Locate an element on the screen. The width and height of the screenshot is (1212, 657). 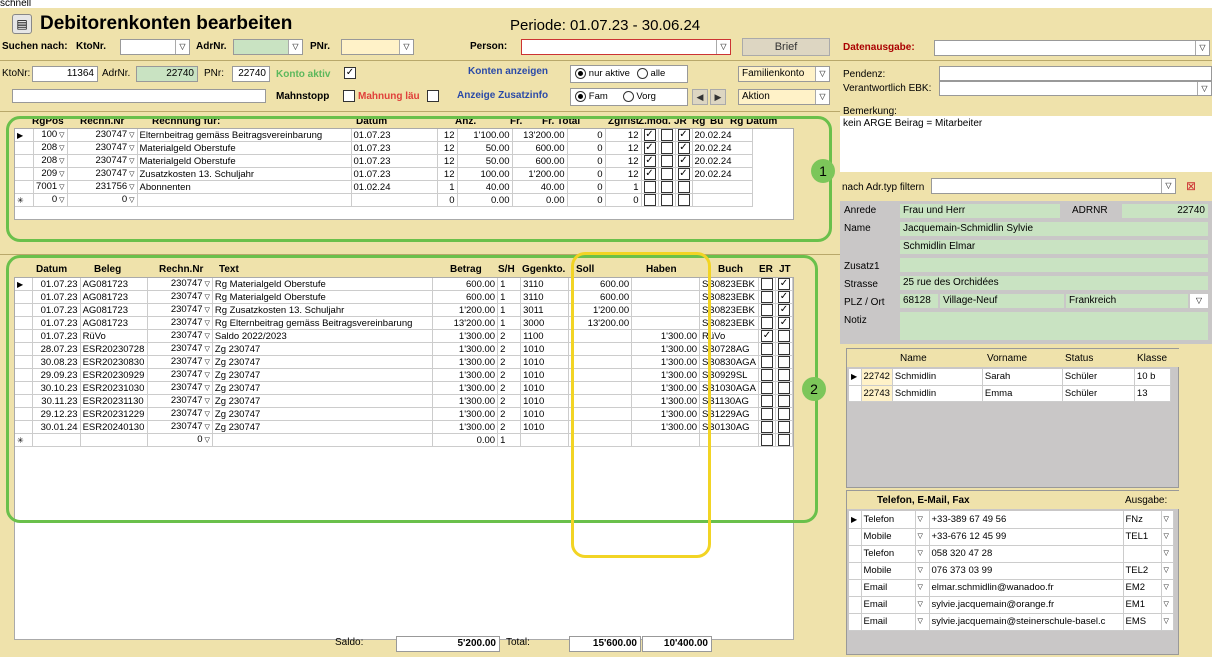
zusatz-field is located at coordinates (1054, 265).